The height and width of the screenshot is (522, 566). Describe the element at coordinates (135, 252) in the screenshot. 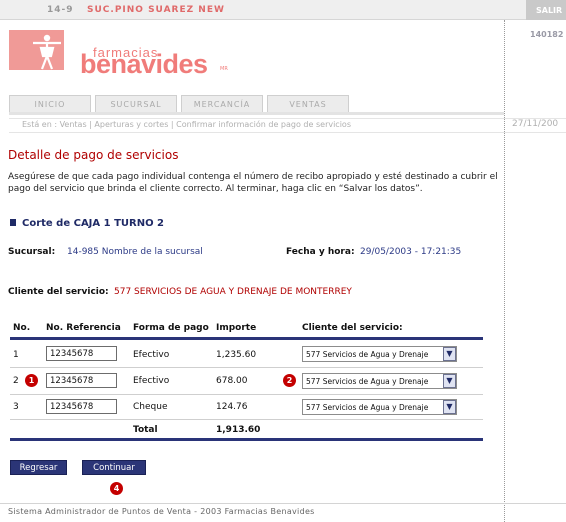

I see `sucursal-value: 14-985 Nombre de la sucursal` at that location.